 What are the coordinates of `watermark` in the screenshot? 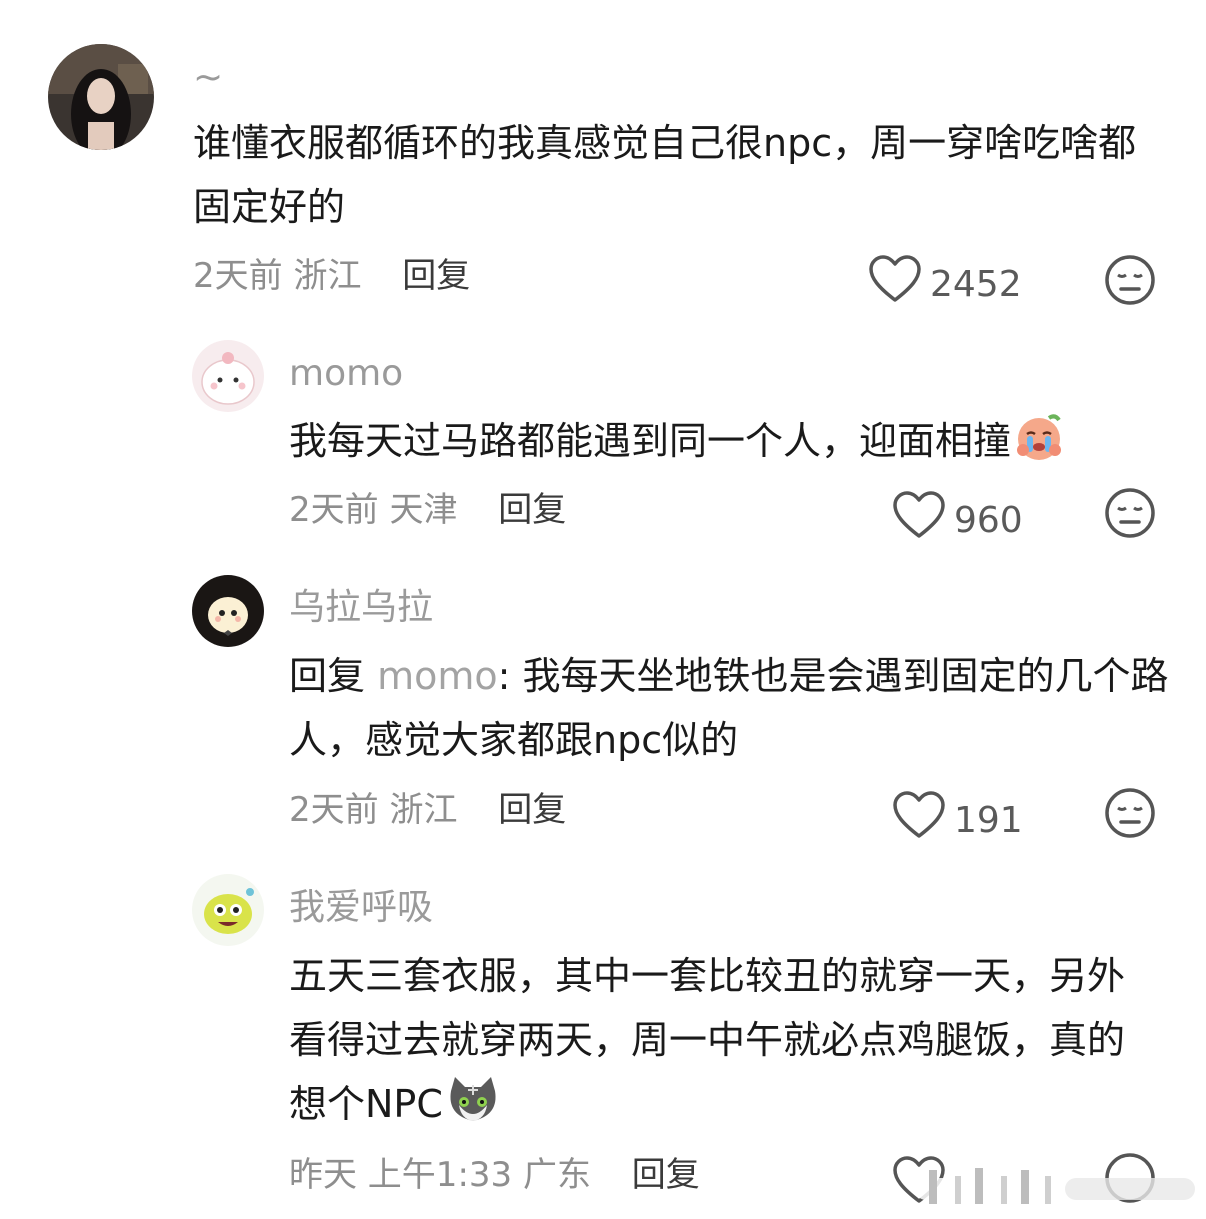 It's located at (1055, 1187).